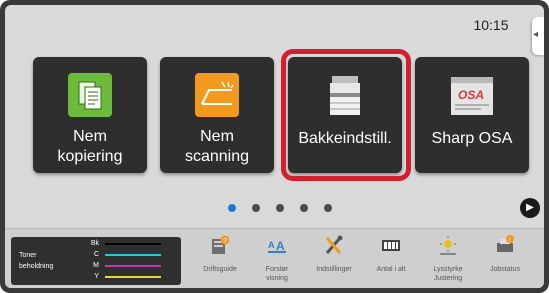  Describe the element at coordinates (217, 95) in the screenshot. I see `scan-icon` at that location.